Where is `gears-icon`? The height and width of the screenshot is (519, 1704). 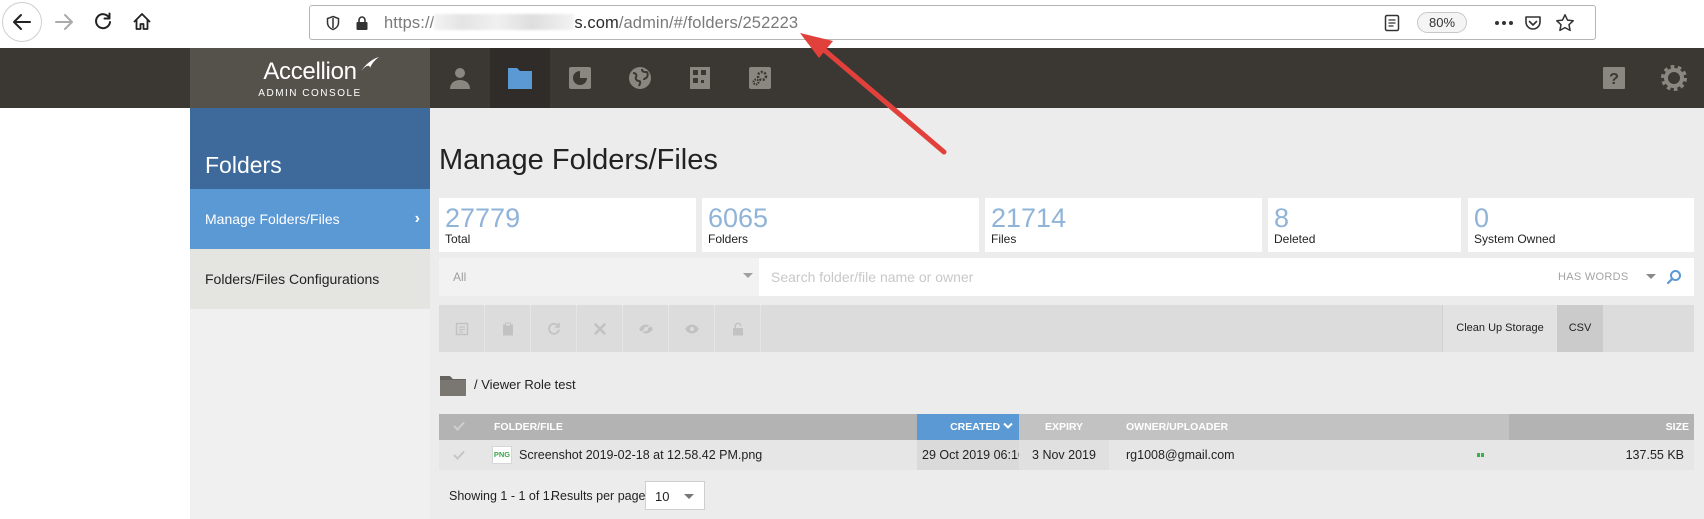 gears-icon is located at coordinates (760, 78).